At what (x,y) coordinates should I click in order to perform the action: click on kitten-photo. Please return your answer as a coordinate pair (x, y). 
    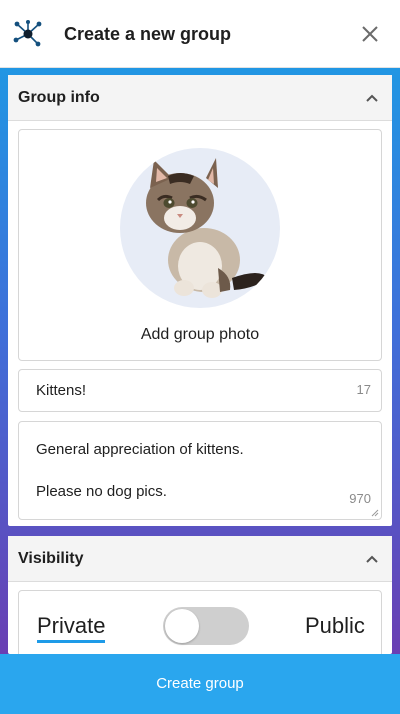
    Looking at the image, I should click on (200, 228).